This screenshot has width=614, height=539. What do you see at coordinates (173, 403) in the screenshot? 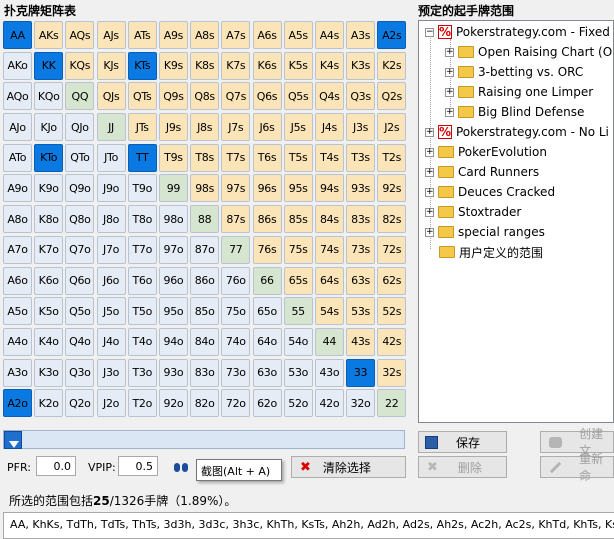
I see `hand-cell-92o: 92o` at bounding box center [173, 403].